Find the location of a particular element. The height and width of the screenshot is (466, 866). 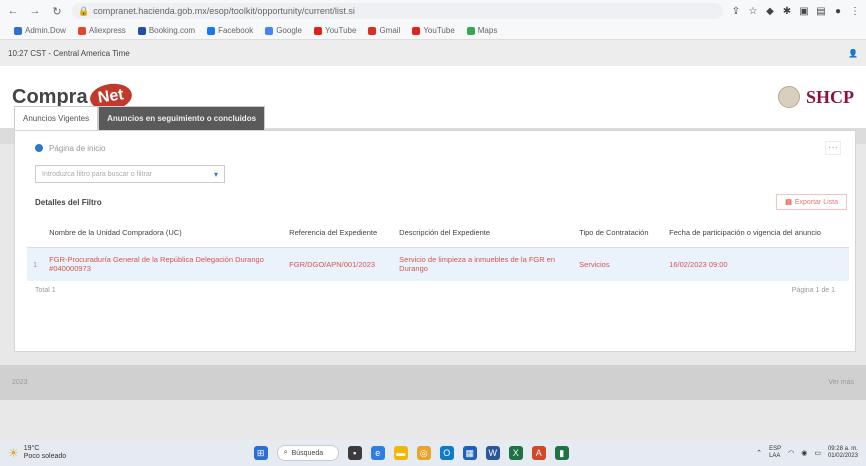

radio-icon is located at coordinates (39, 148).